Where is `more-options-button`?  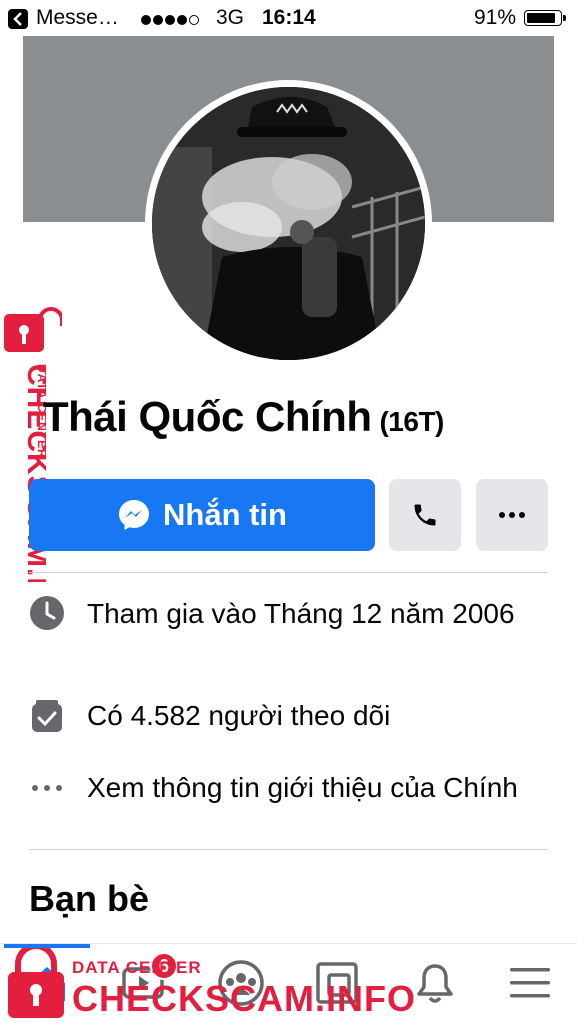 more-options-button is located at coordinates (512, 515).